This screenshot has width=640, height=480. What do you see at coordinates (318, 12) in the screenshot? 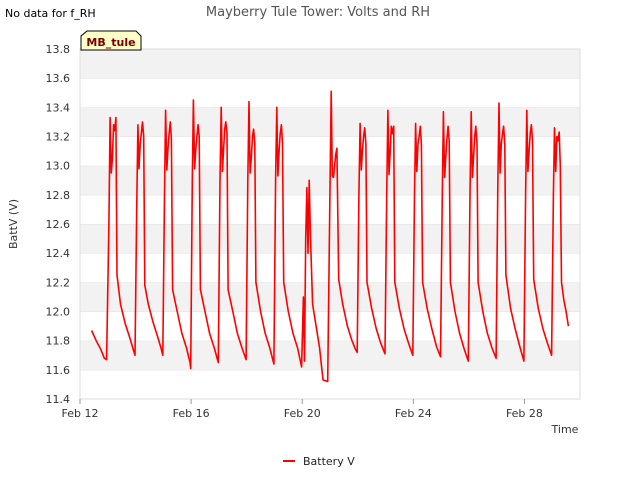
I see `chart-title: Mayberry Tule Tower: Volts and RH` at bounding box center [318, 12].